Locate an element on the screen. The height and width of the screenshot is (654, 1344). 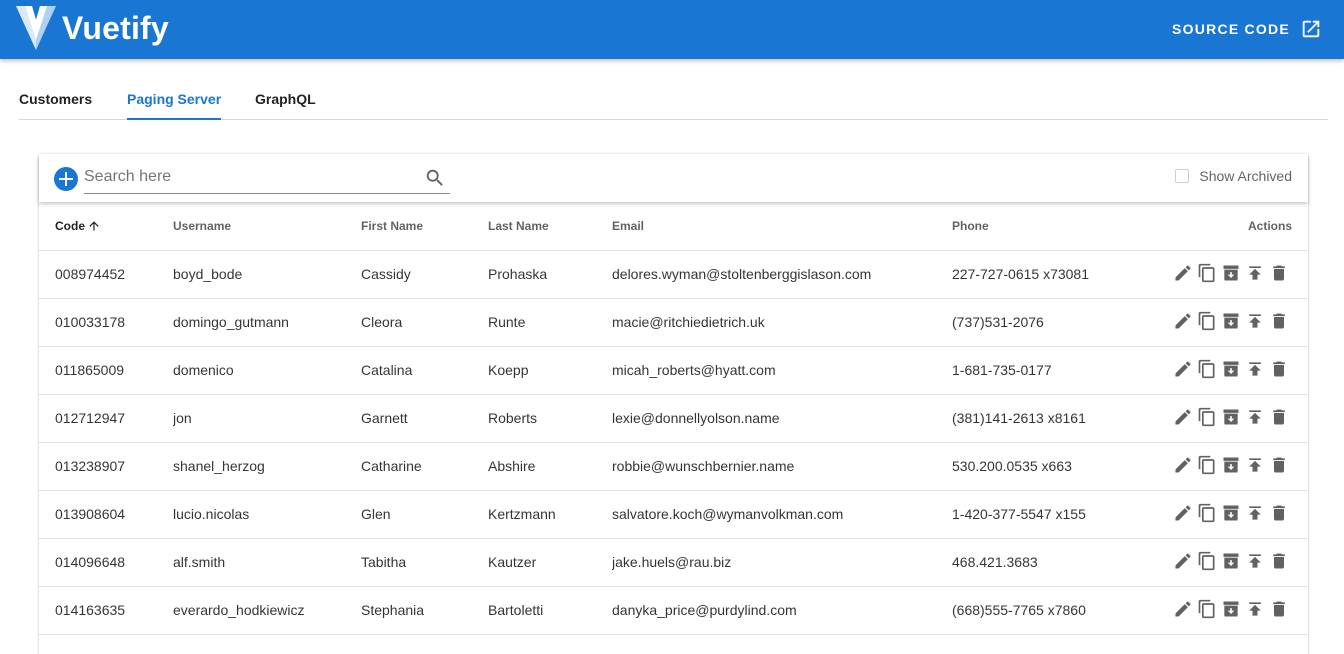
cell-username: shanel_herzog is located at coordinates (267, 466).